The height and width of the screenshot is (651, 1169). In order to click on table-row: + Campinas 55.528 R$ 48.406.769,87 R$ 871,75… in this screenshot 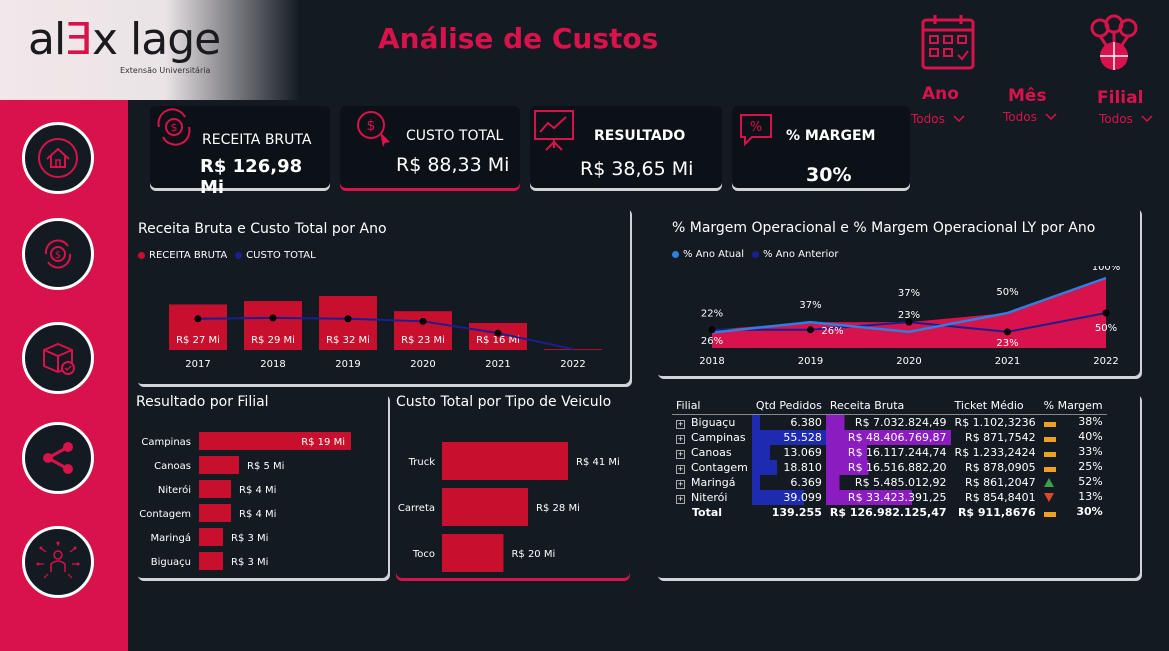, I will do `click(889, 437)`.